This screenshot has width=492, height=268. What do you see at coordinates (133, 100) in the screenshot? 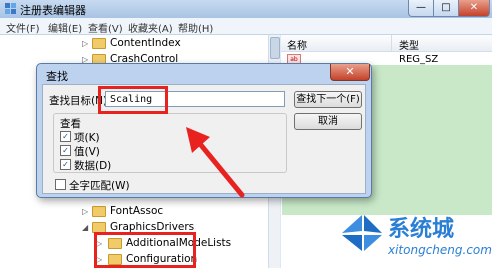
I see `annotation-box-search` at bounding box center [133, 100].